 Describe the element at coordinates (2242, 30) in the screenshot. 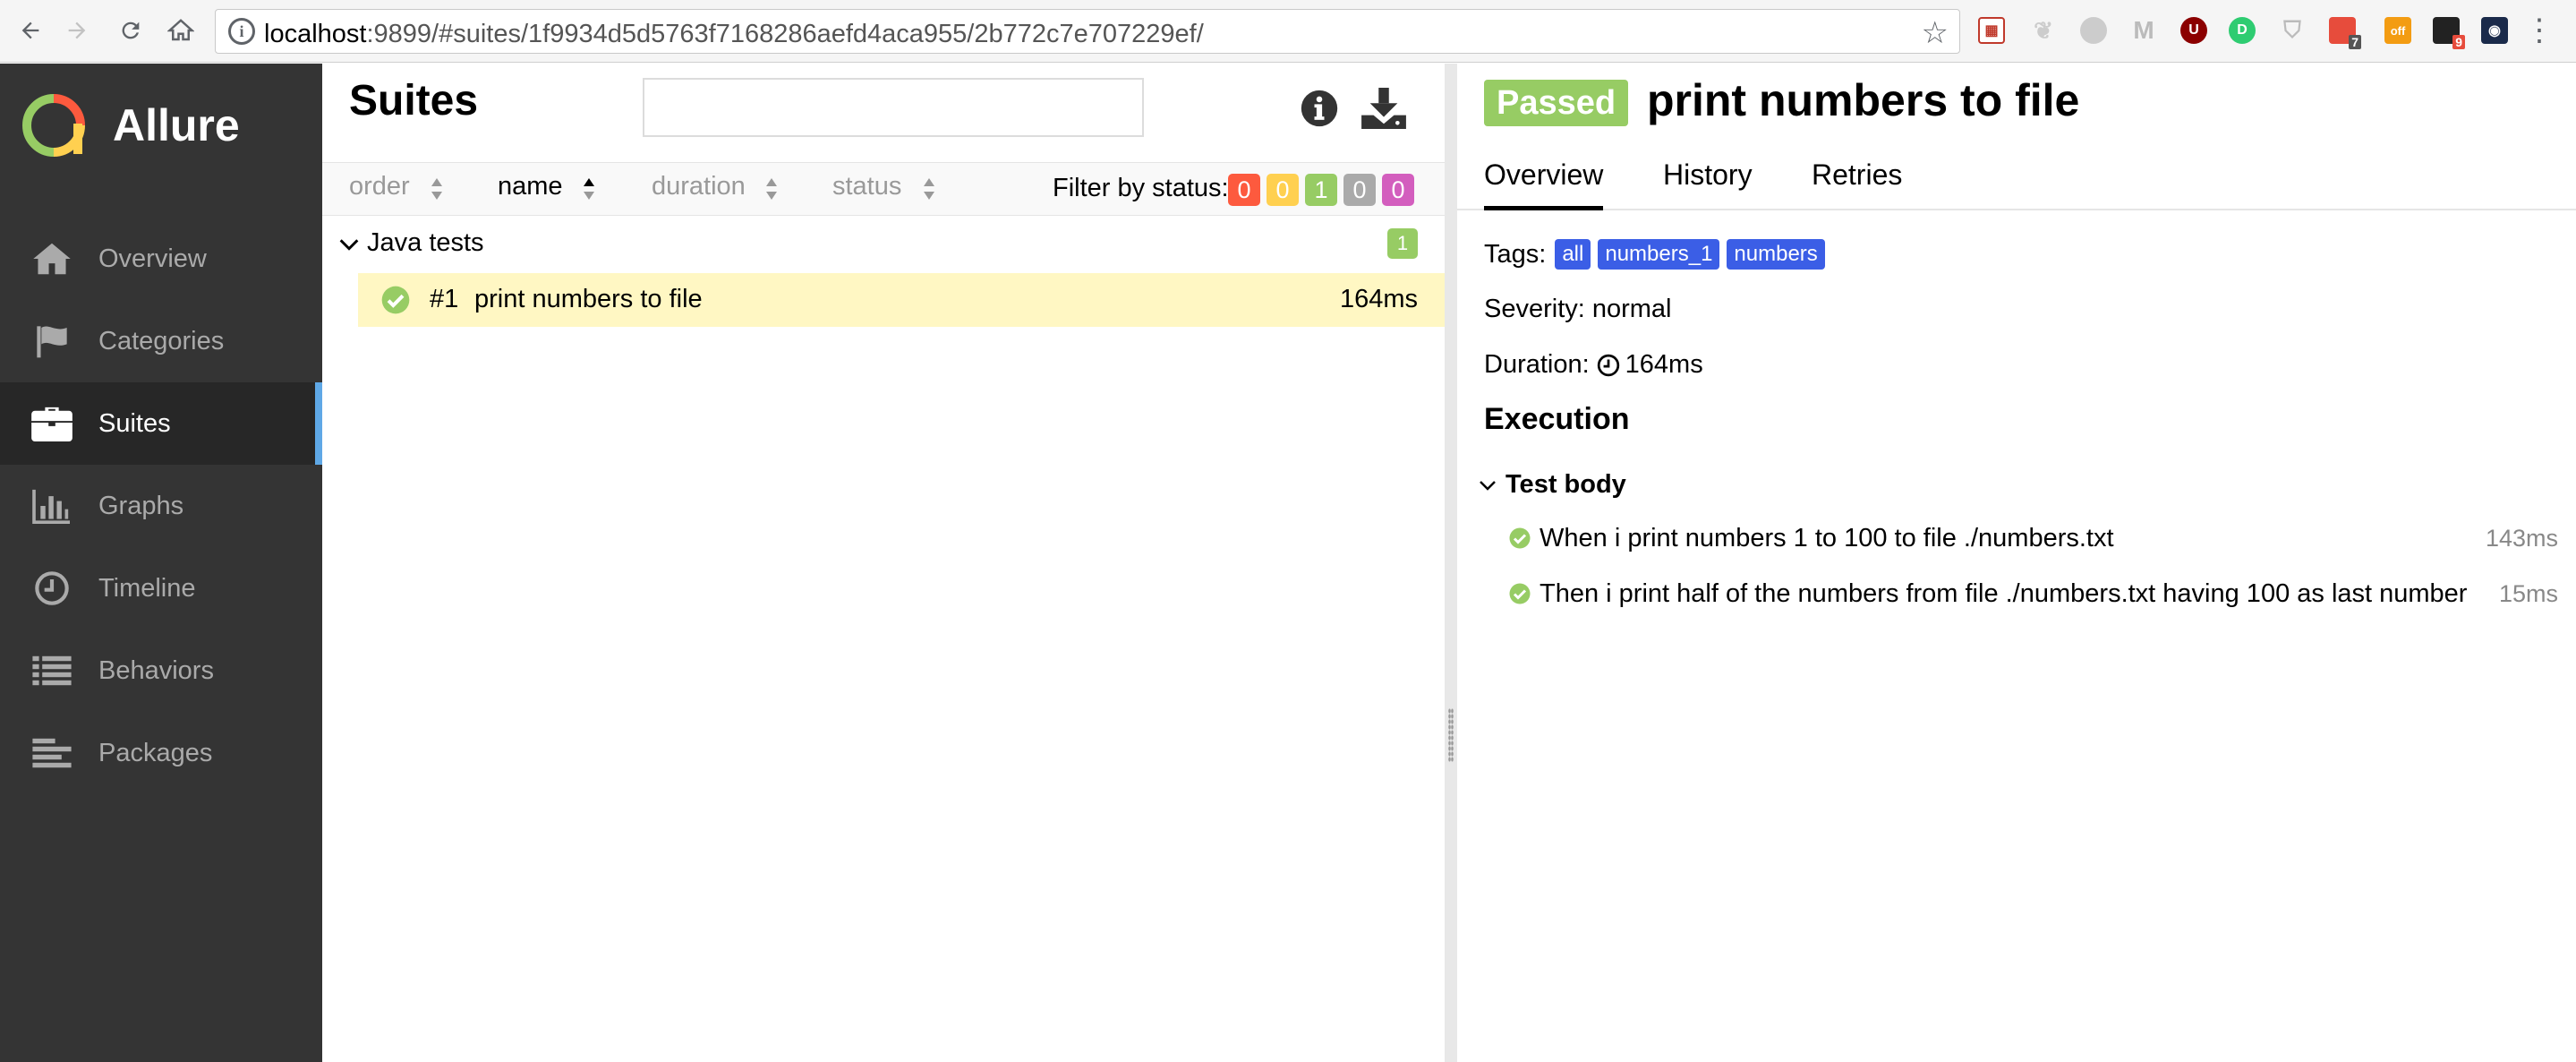

I see `id-extension-icon: D` at that location.